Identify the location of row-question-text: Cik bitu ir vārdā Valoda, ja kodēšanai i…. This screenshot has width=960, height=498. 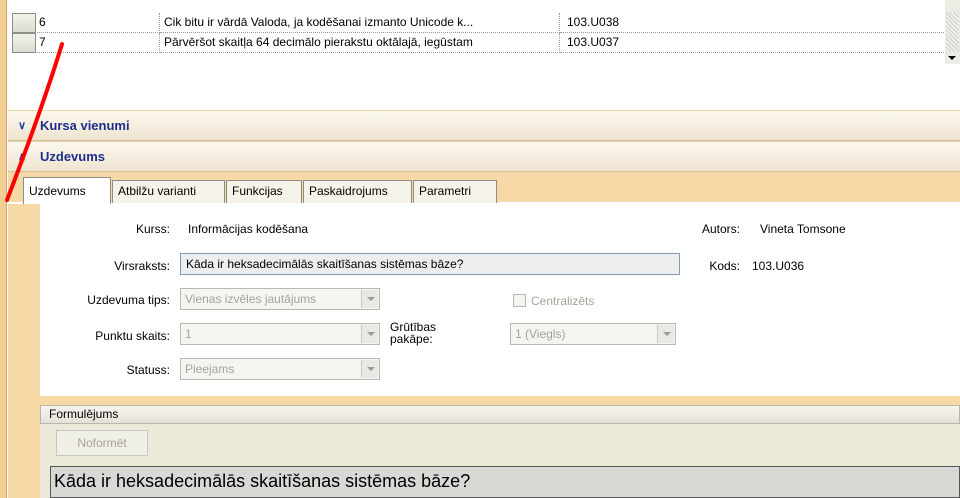
(360, 23).